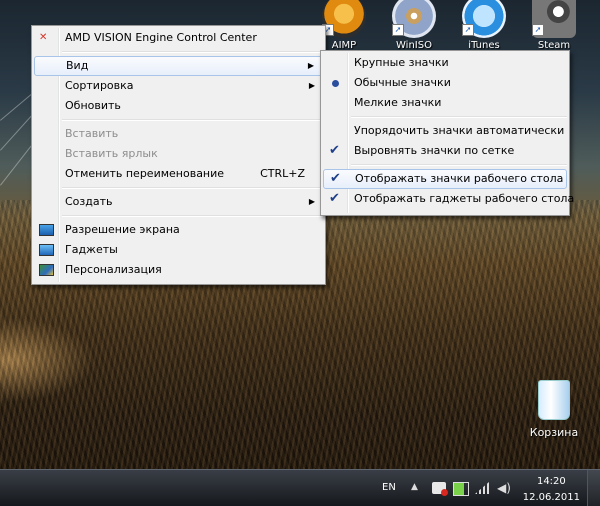 This screenshot has width=600, height=506. What do you see at coordinates (418, 488) in the screenshot?
I see `show-hidden-icons-icon: ▲` at bounding box center [418, 488].